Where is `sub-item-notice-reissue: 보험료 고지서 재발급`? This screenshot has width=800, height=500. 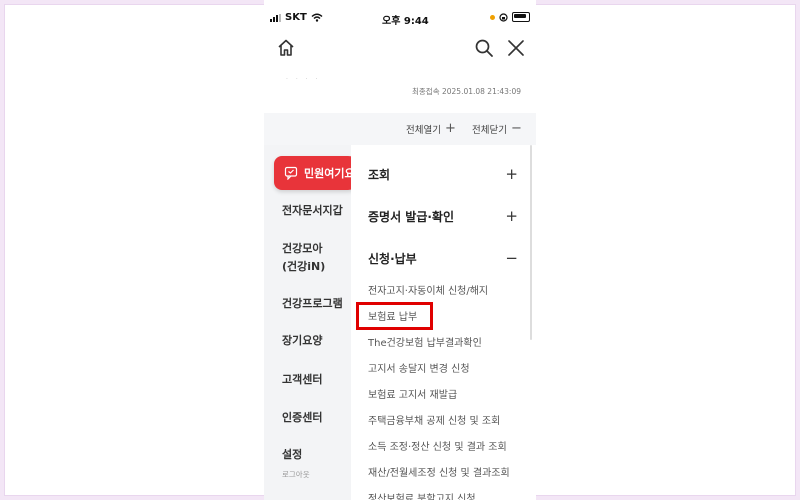 sub-item-notice-reissue: 보험료 고지서 재발급 is located at coordinates (412, 393).